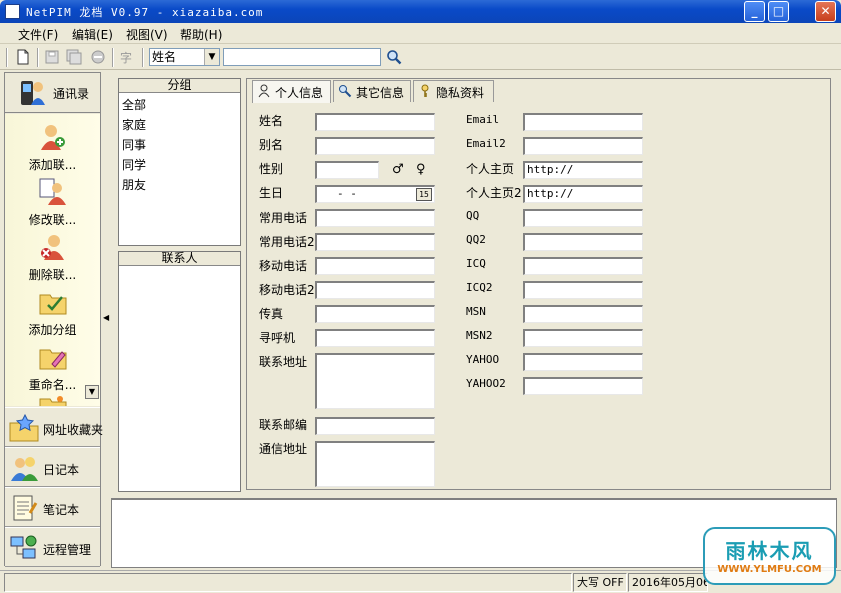 The height and width of the screenshot is (593, 841). What do you see at coordinates (128, 57) in the screenshot?
I see `font-icon: 字` at bounding box center [128, 57].